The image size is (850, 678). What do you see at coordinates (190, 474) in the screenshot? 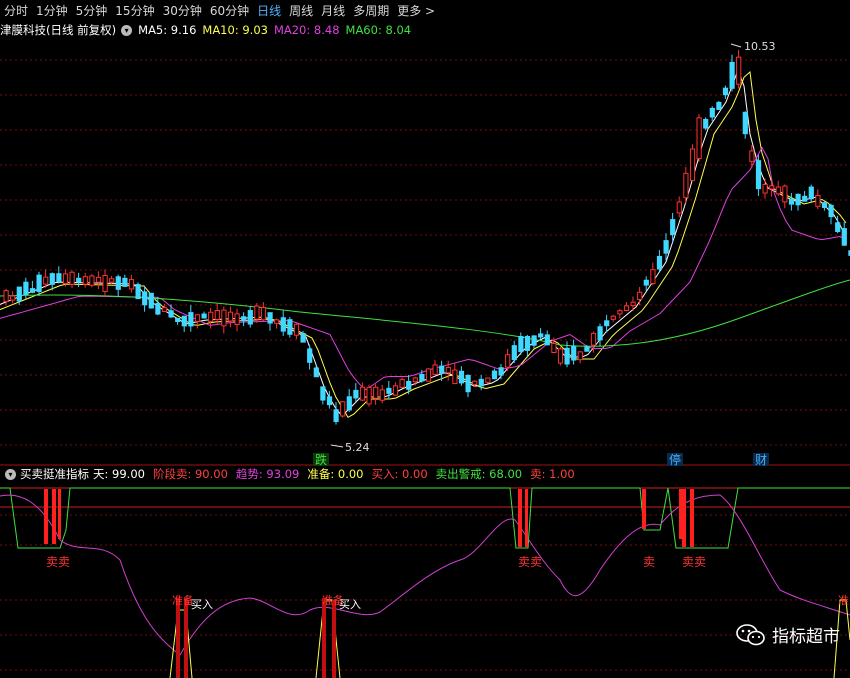
I see `indicator-value: 阶段卖: 90.00` at bounding box center [190, 474].